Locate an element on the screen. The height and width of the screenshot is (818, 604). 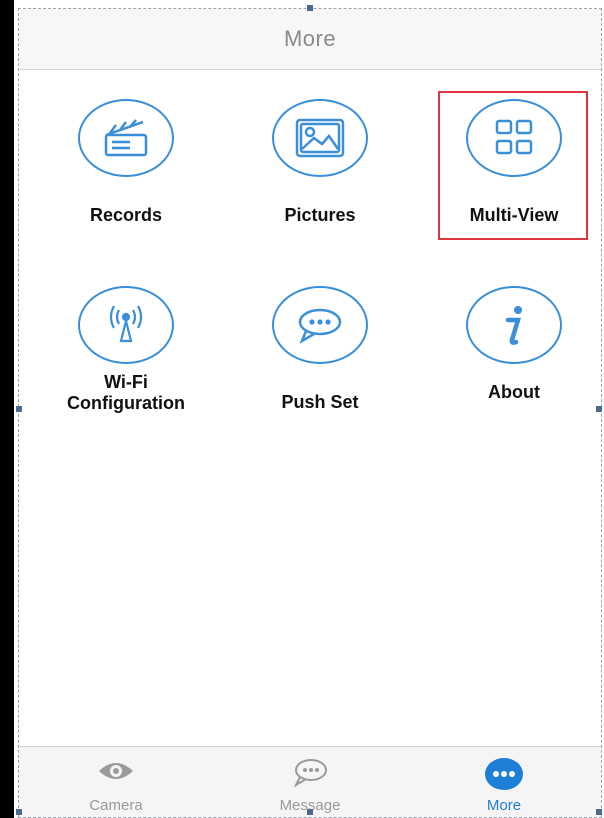
resize-handle-bottom-left is located at coordinates (19, 812).